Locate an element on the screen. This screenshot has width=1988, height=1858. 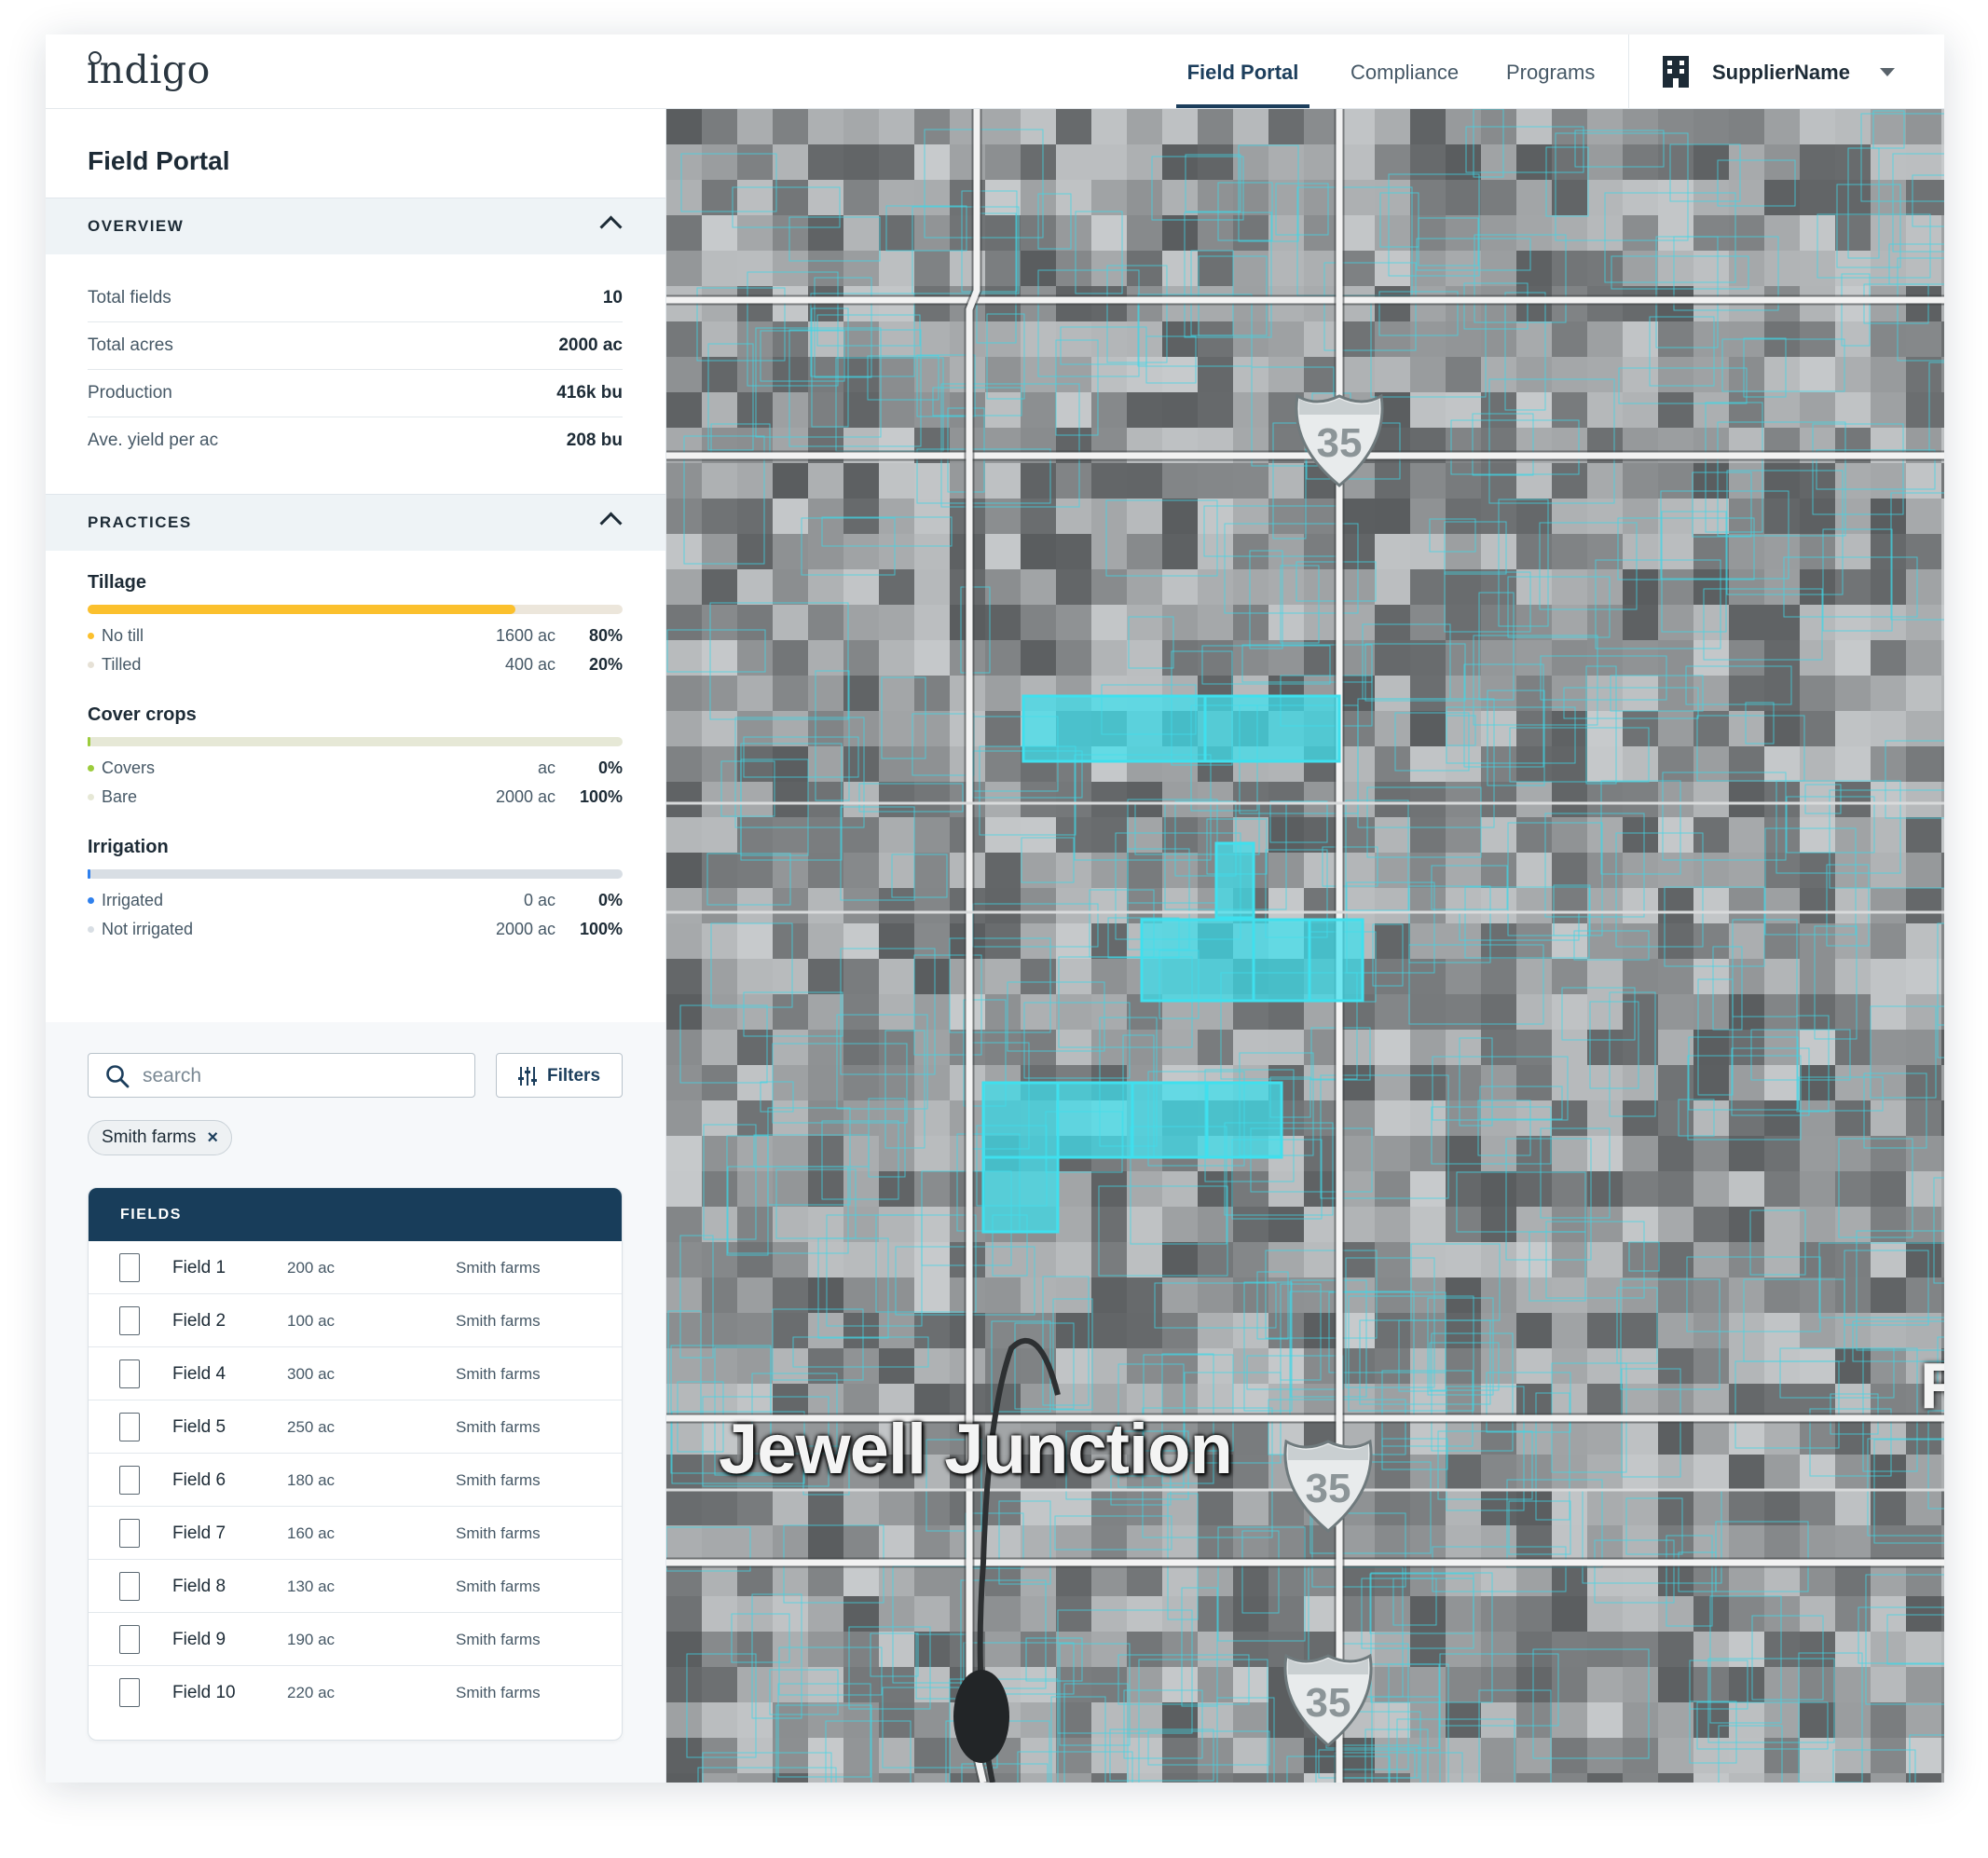
nav-tab-programs: Programs is located at coordinates (1550, 71).